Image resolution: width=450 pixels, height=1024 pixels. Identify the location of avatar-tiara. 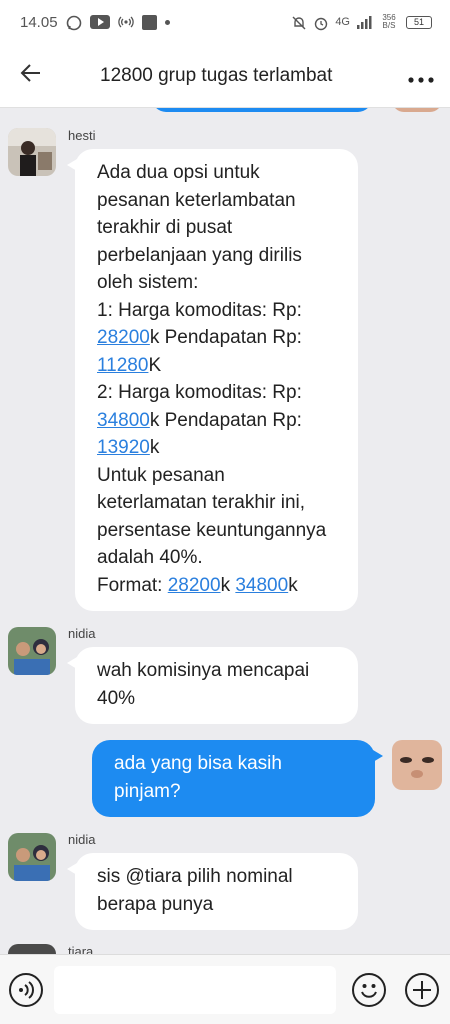
(32, 949).